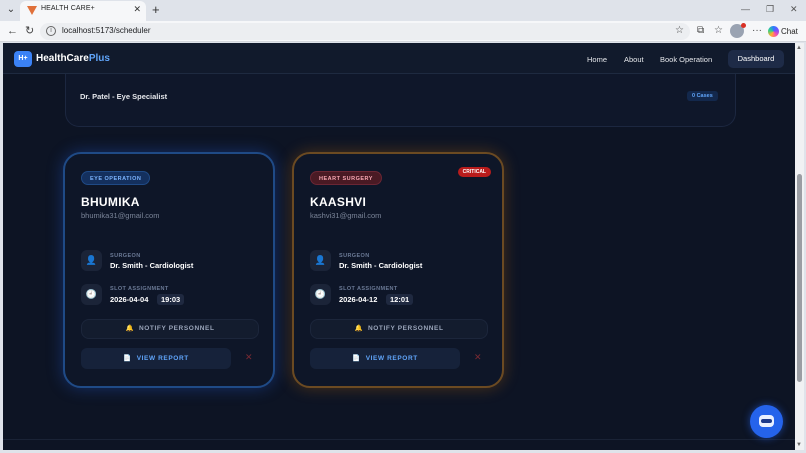  Describe the element at coordinates (474, 172) in the screenshot. I see `critical-badge: CRITICAL` at that location.